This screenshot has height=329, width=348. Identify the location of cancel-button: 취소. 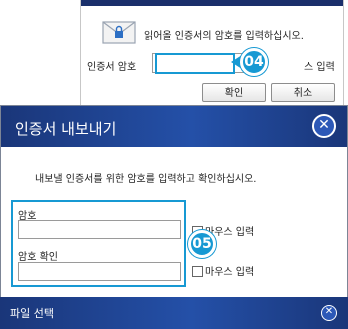
(303, 92).